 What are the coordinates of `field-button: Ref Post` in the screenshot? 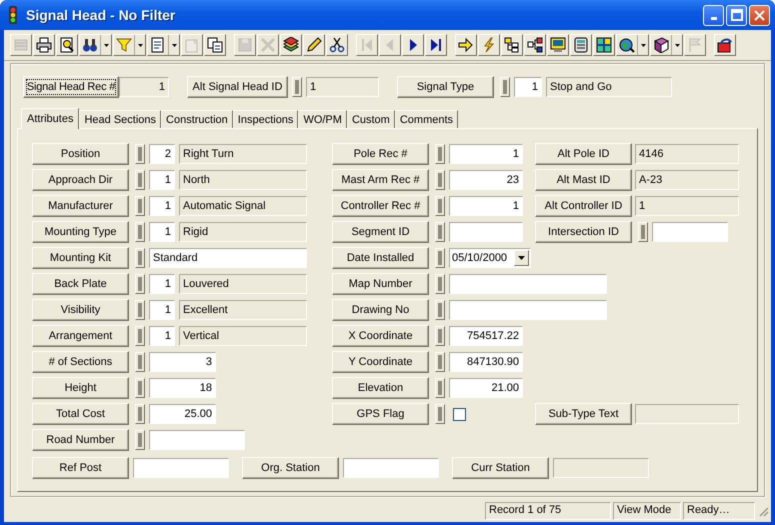 It's located at (80, 468).